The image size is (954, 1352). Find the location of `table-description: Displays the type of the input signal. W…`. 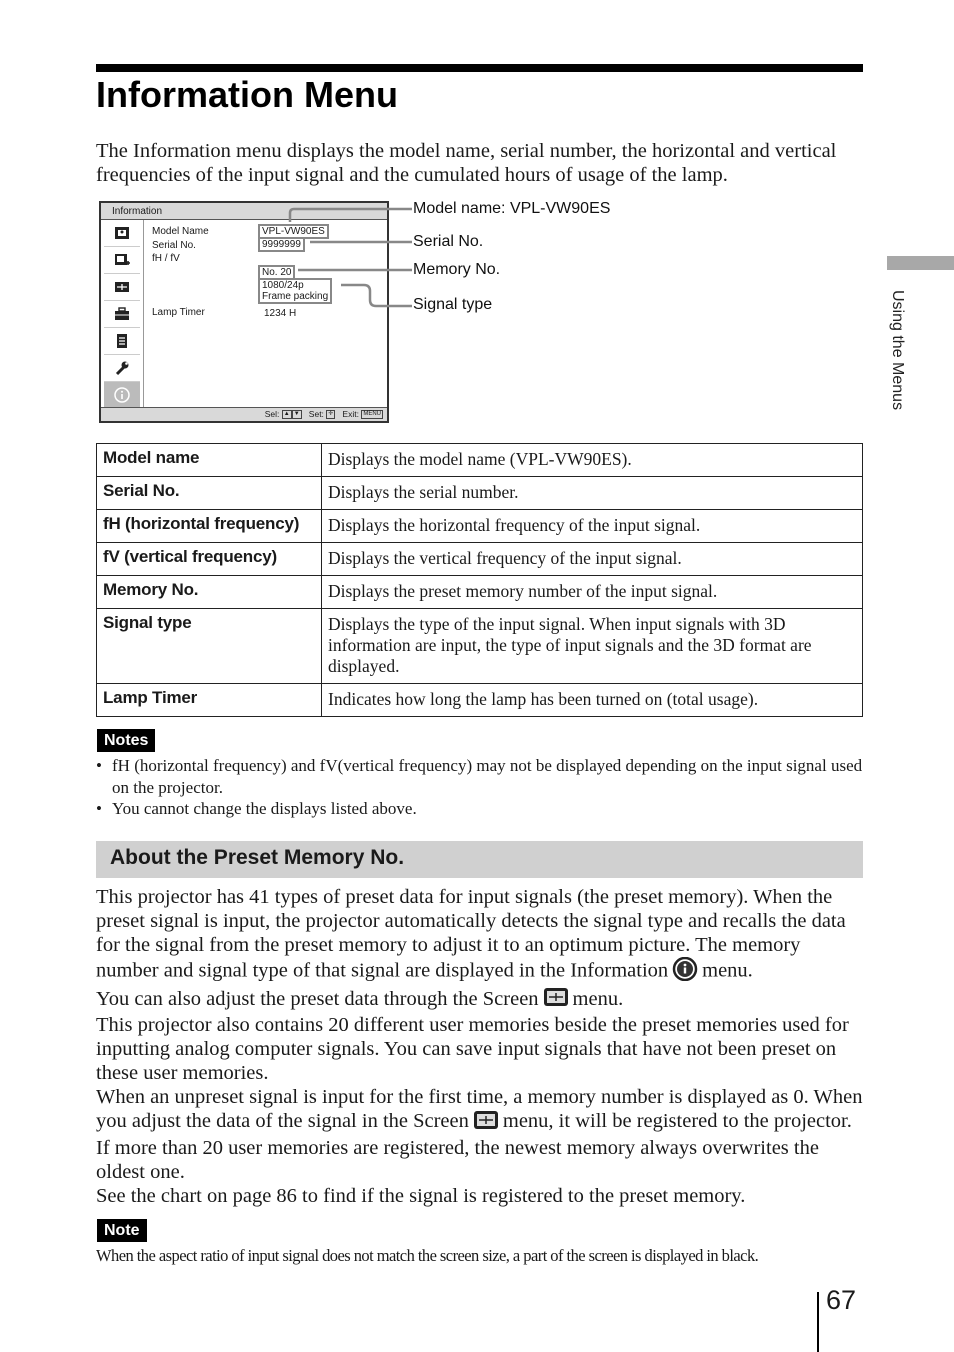

table-description: Displays the type of the input signal. W… is located at coordinates (592, 646).